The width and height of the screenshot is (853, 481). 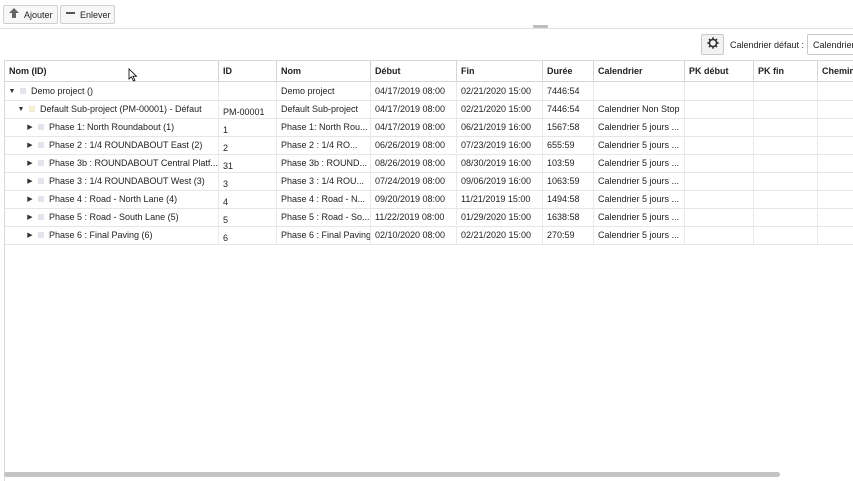 I want to click on cell-id: 4, so click(x=248, y=199).